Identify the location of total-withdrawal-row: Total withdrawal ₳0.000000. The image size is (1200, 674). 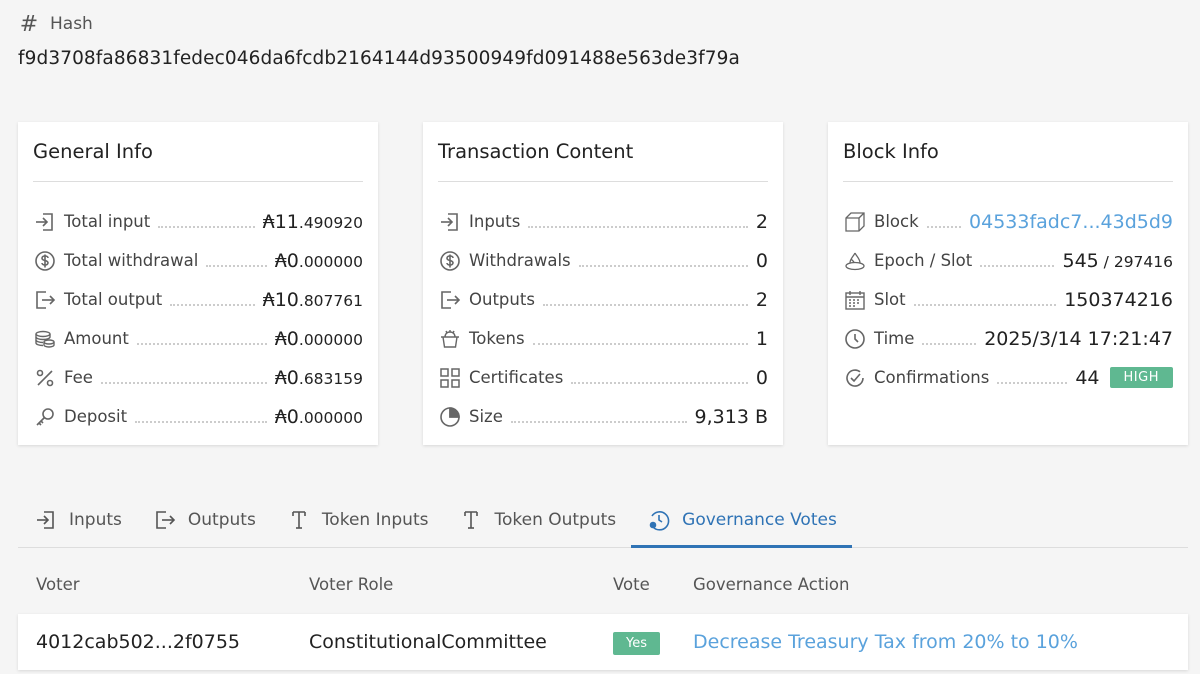
(198, 260).